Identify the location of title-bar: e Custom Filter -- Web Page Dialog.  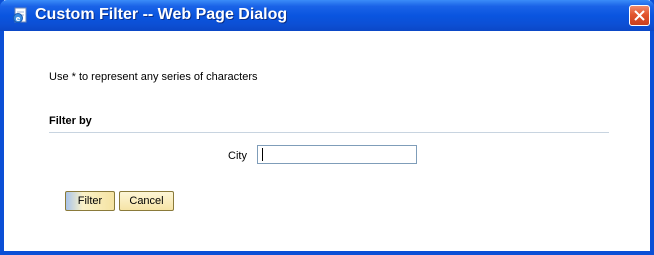
(327, 15).